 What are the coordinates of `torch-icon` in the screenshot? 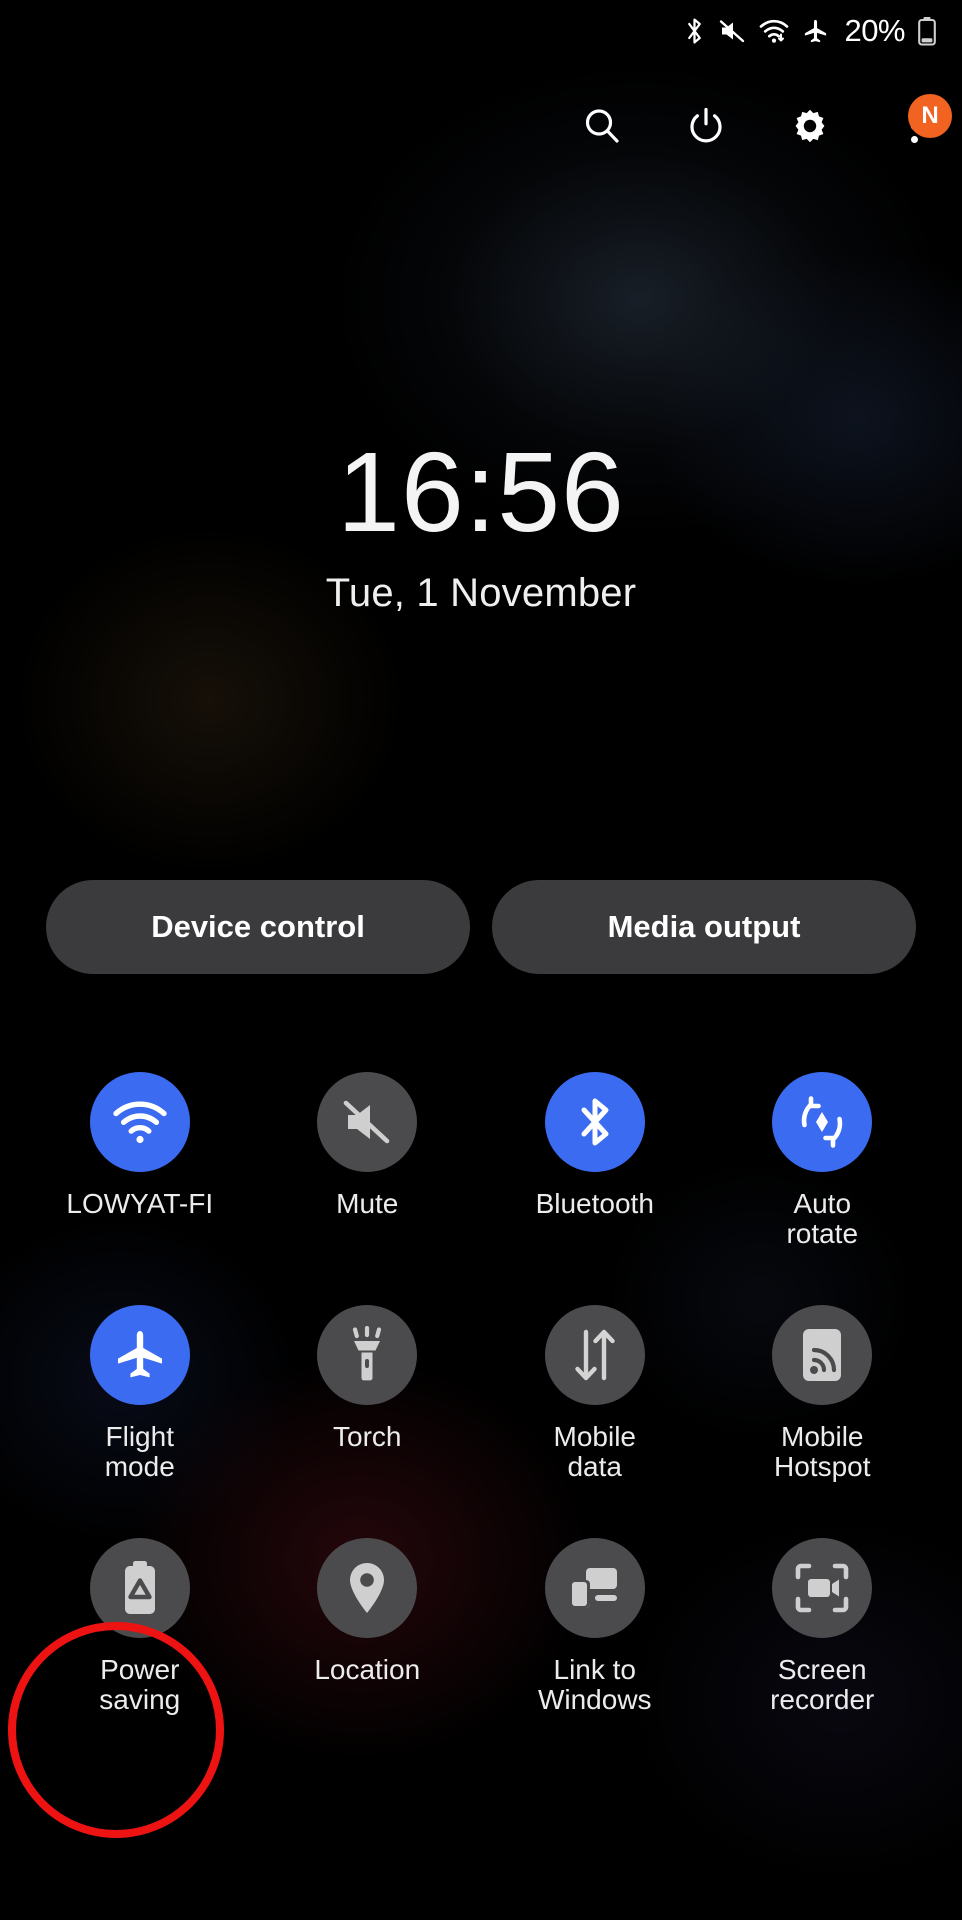 It's located at (367, 1354).